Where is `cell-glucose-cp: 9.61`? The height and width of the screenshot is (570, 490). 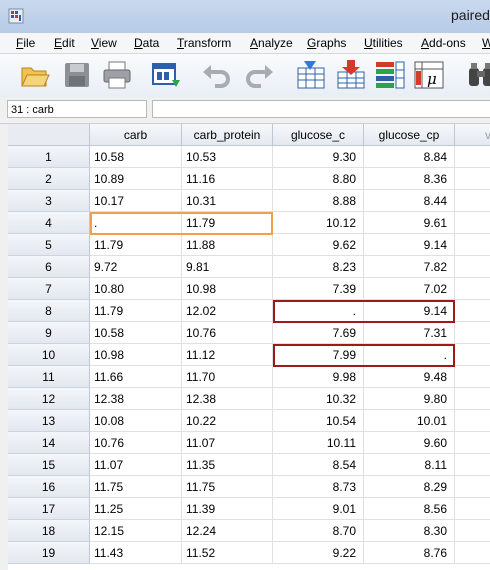
cell-glucose-cp: 9.61 is located at coordinates (409, 223).